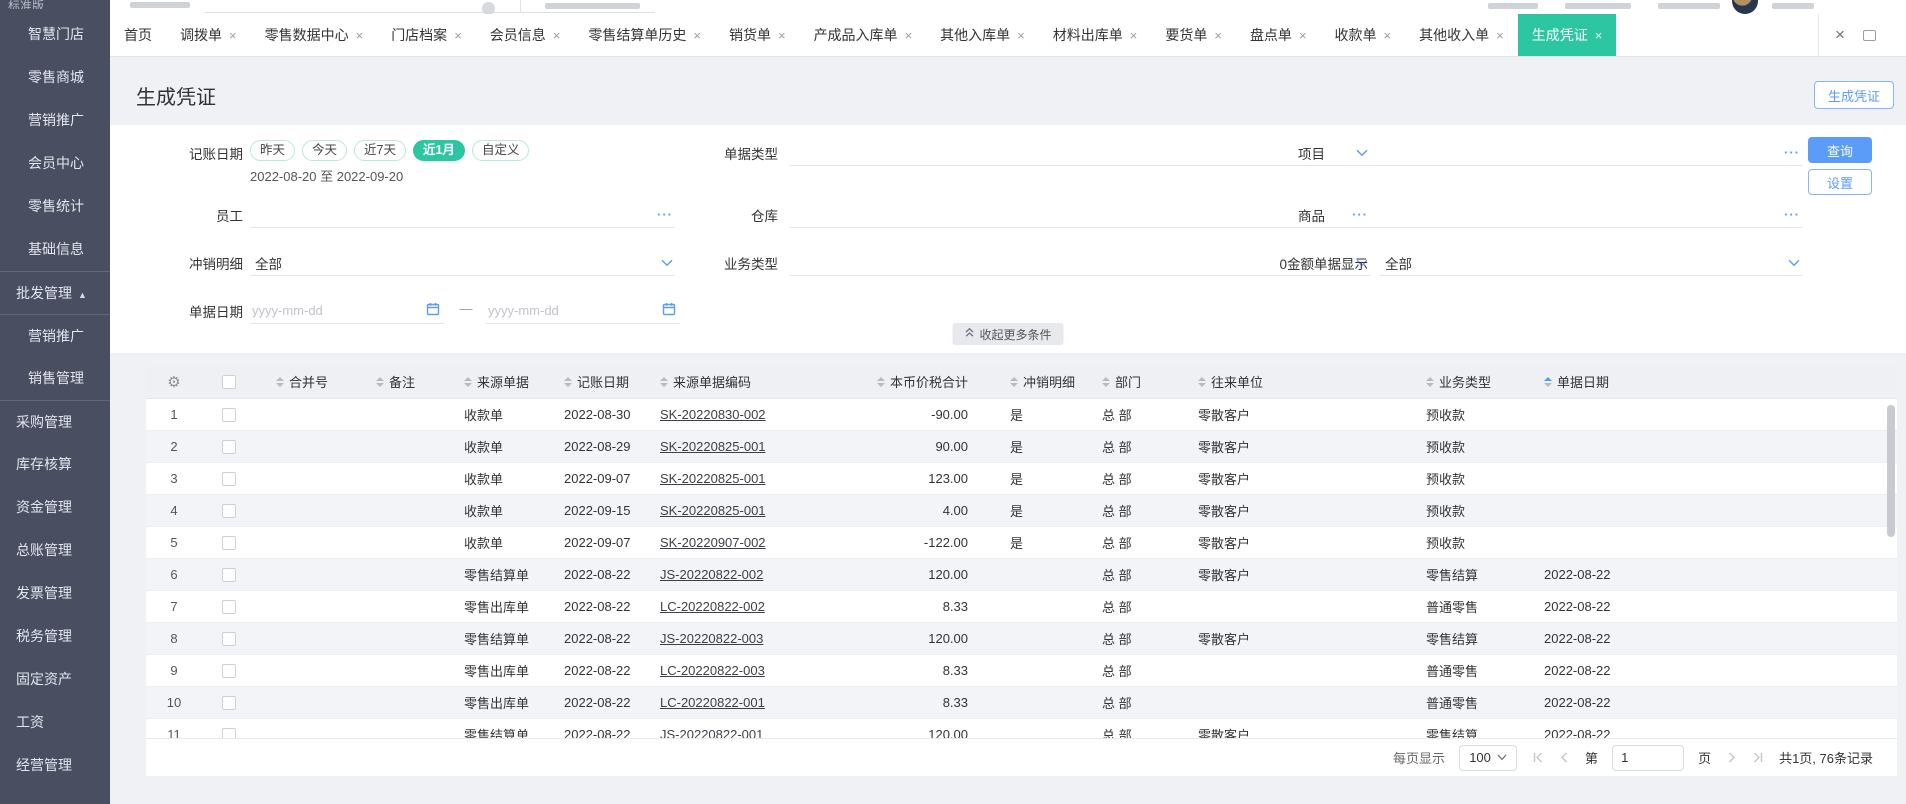 The width and height of the screenshot is (1906, 804). I want to click on doc-date-end-input, so click(583, 310).